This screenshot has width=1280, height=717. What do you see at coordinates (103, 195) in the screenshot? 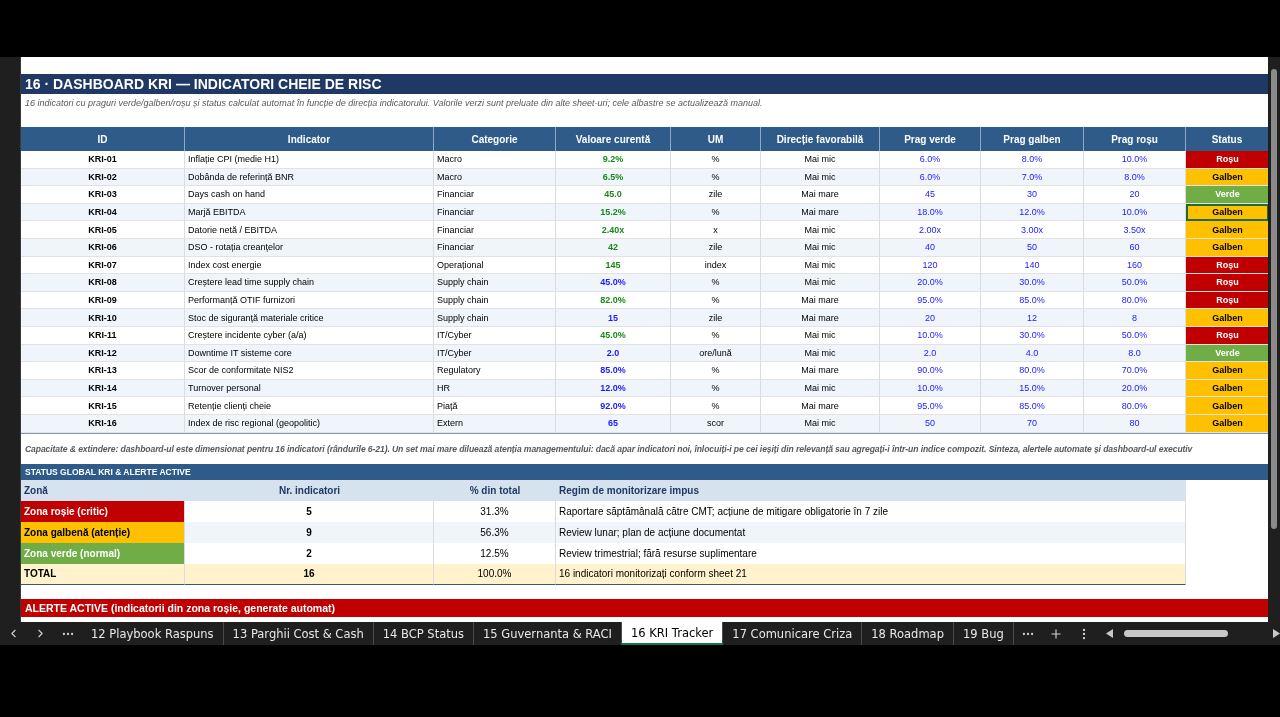
I see `table-cell: KRI-03` at bounding box center [103, 195].